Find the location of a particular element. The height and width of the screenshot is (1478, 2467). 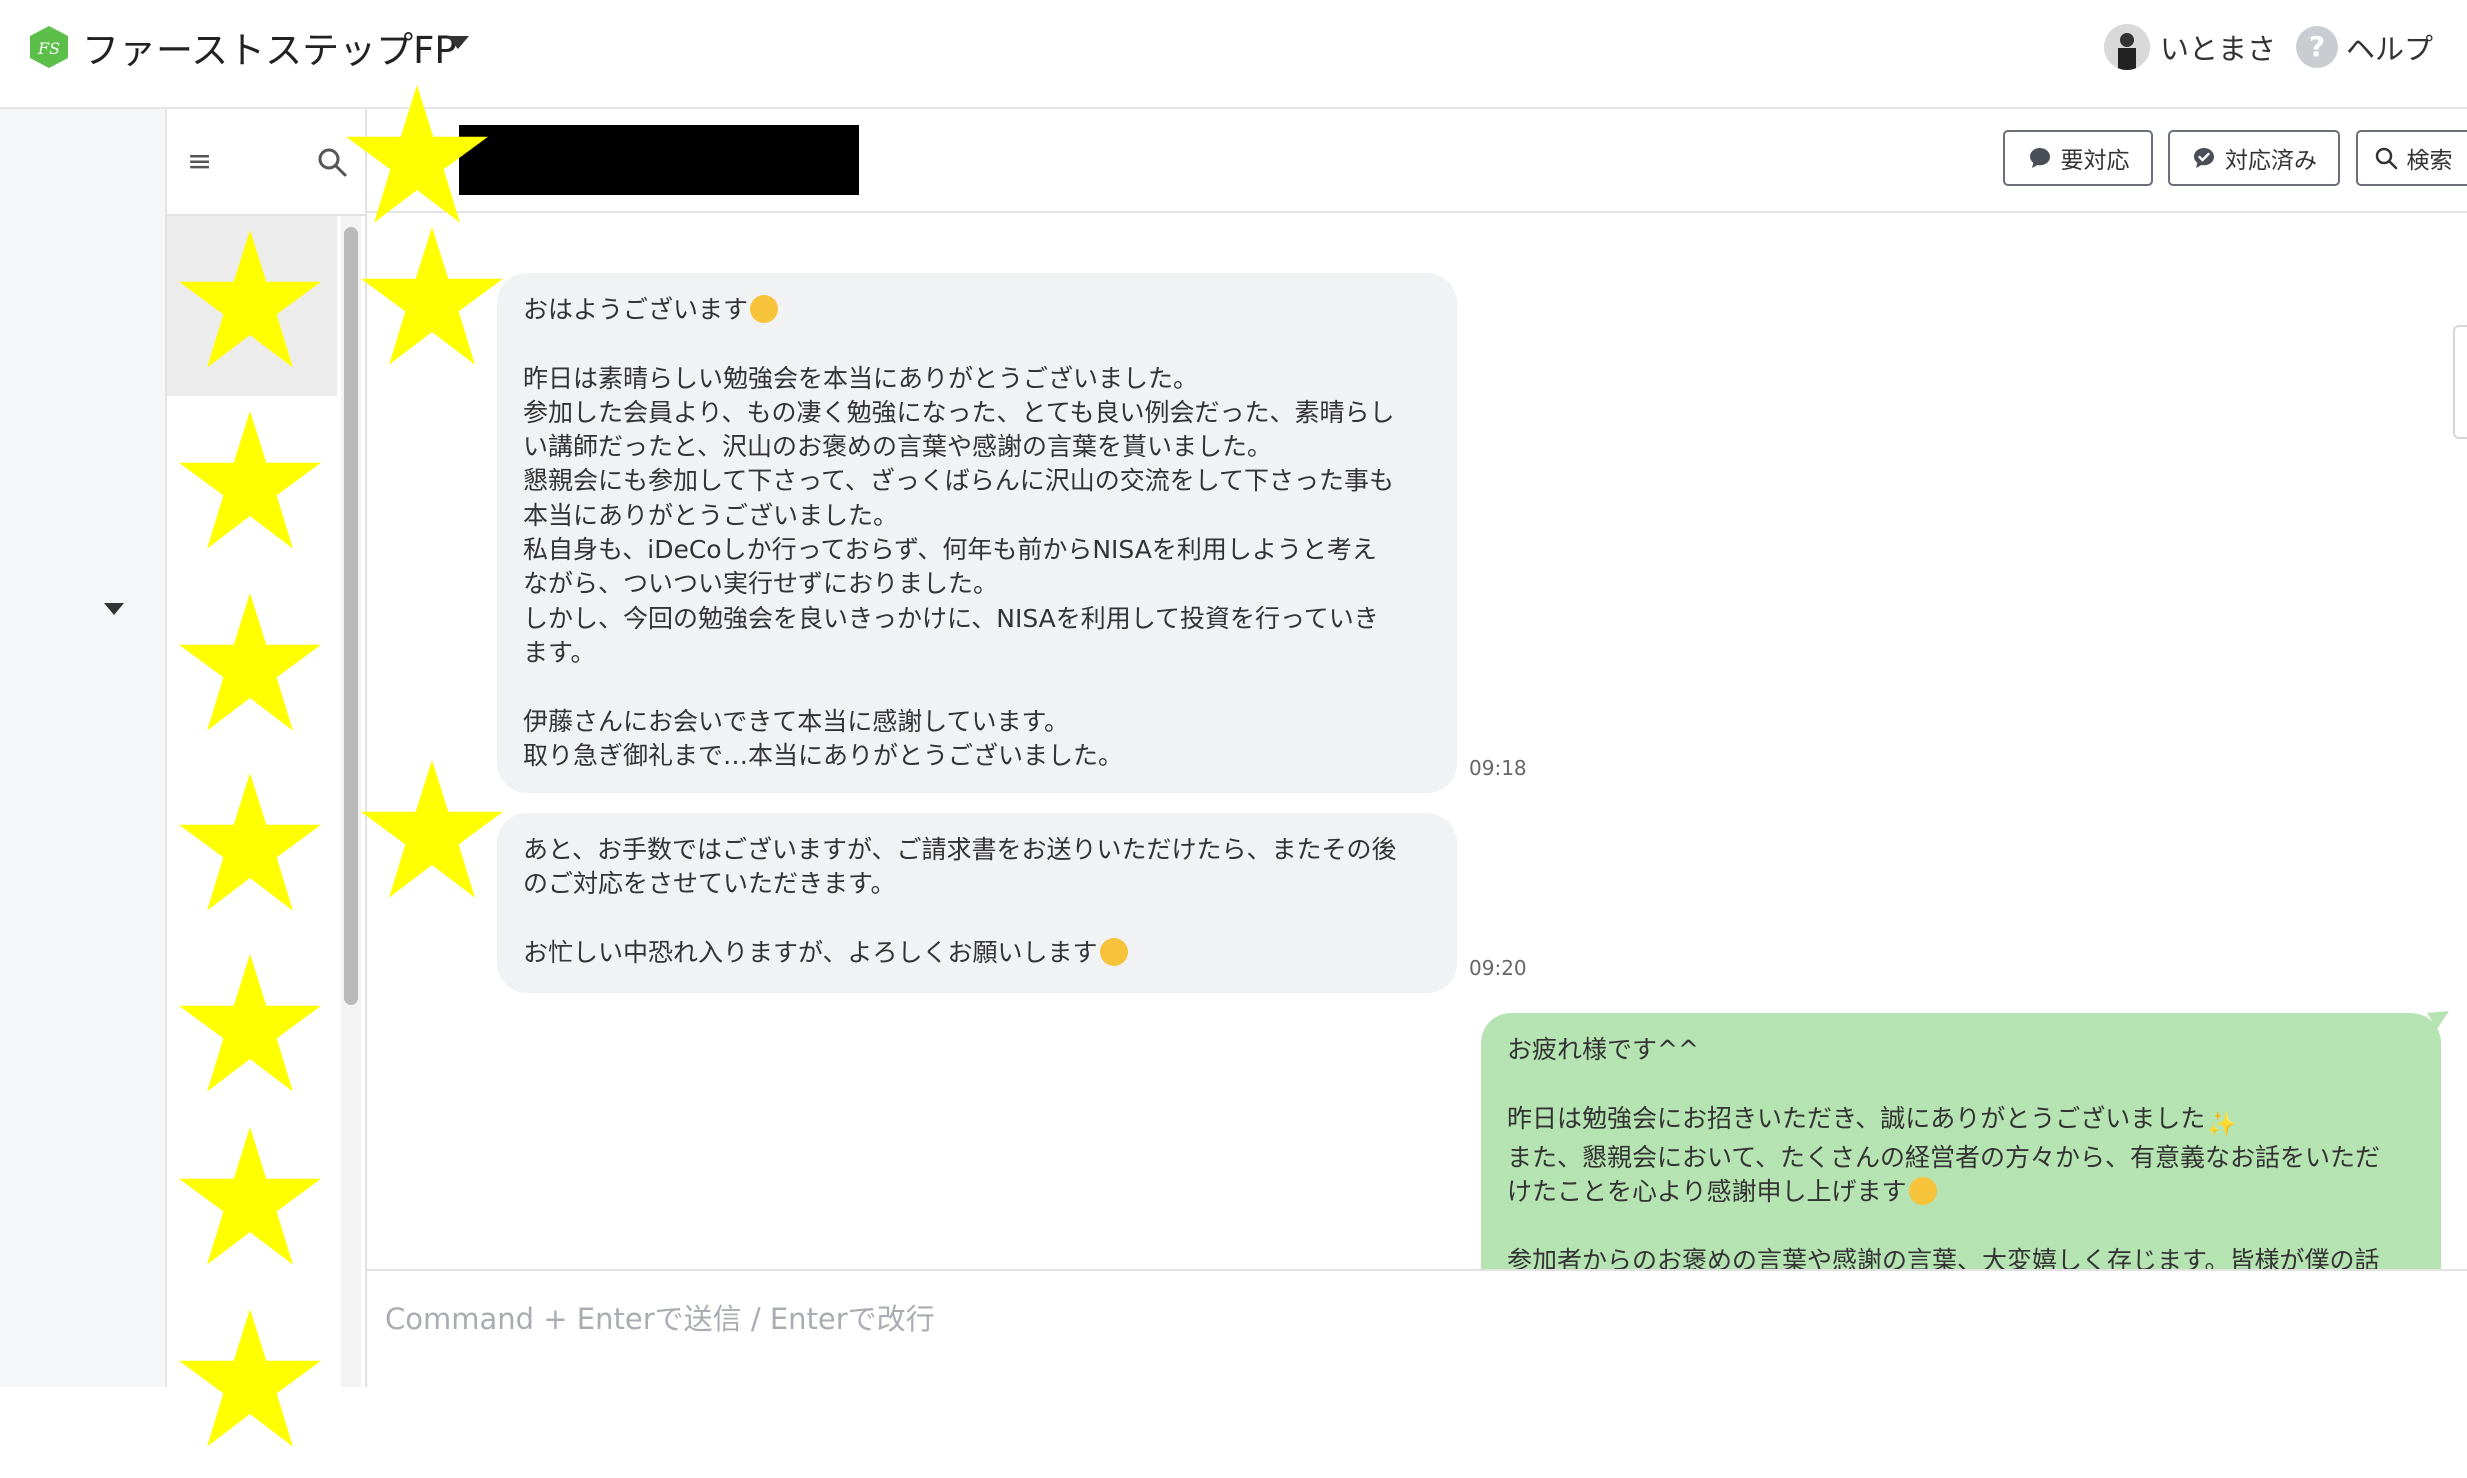

blush-emoji-icon is located at coordinates (1113, 951).